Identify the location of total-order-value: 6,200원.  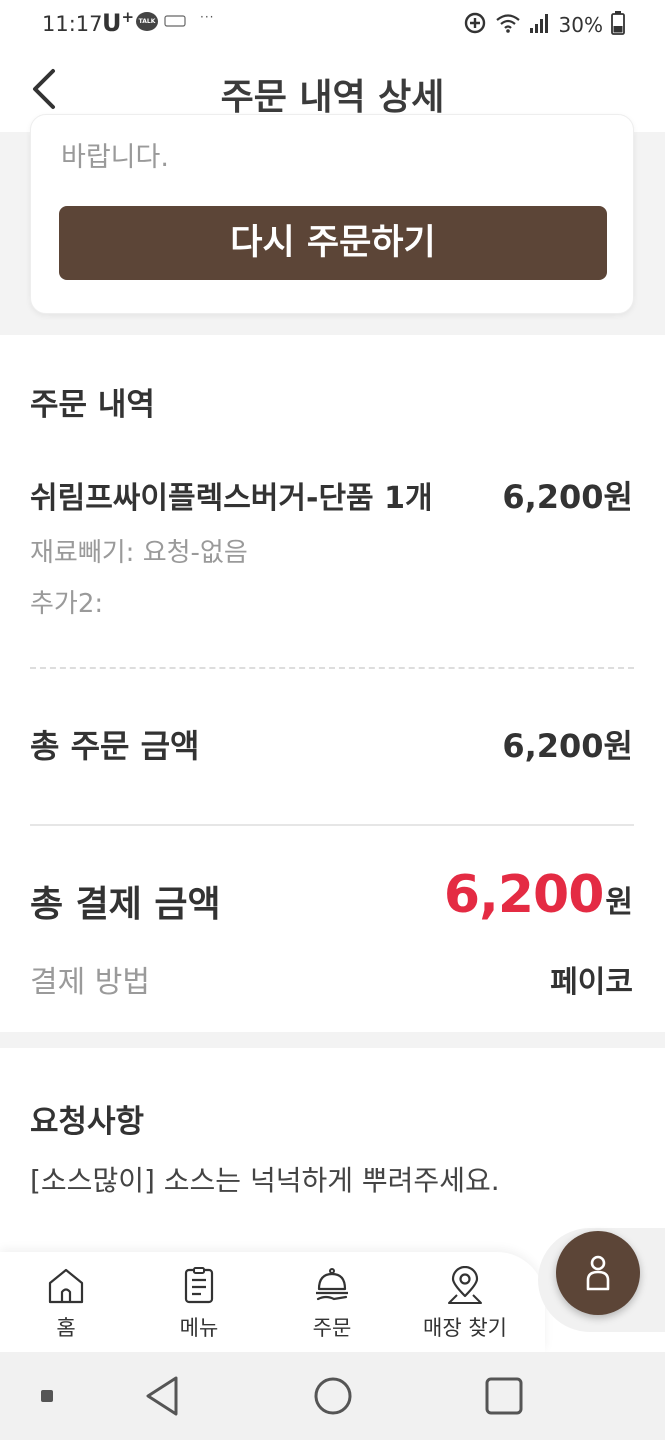
(567, 746).